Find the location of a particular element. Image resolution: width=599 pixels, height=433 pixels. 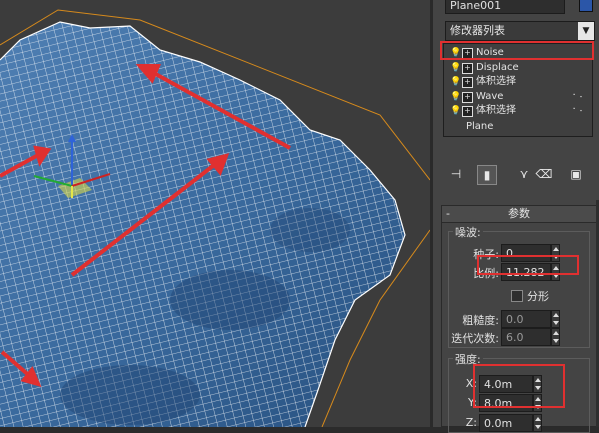

highlight-scale is located at coordinates (528, 265).